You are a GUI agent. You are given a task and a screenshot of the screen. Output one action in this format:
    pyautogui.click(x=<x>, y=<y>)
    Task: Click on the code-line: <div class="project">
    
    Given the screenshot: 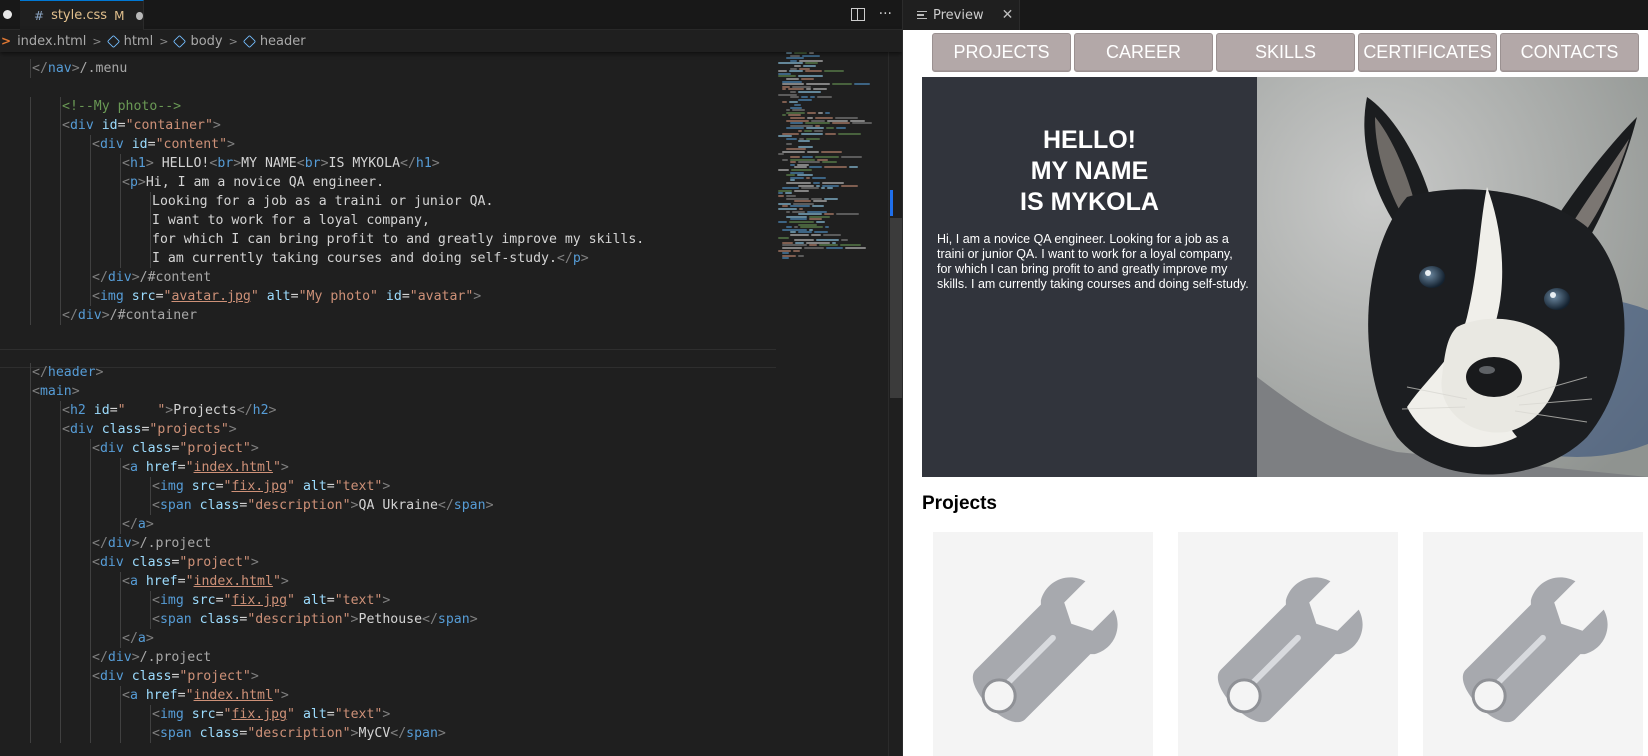 What is the action you would take?
    pyautogui.click(x=390, y=562)
    